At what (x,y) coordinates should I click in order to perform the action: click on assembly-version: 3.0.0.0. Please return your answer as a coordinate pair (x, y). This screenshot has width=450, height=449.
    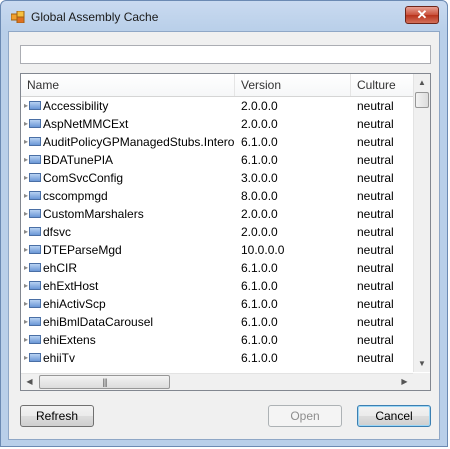
    Looking at the image, I should click on (259, 178).